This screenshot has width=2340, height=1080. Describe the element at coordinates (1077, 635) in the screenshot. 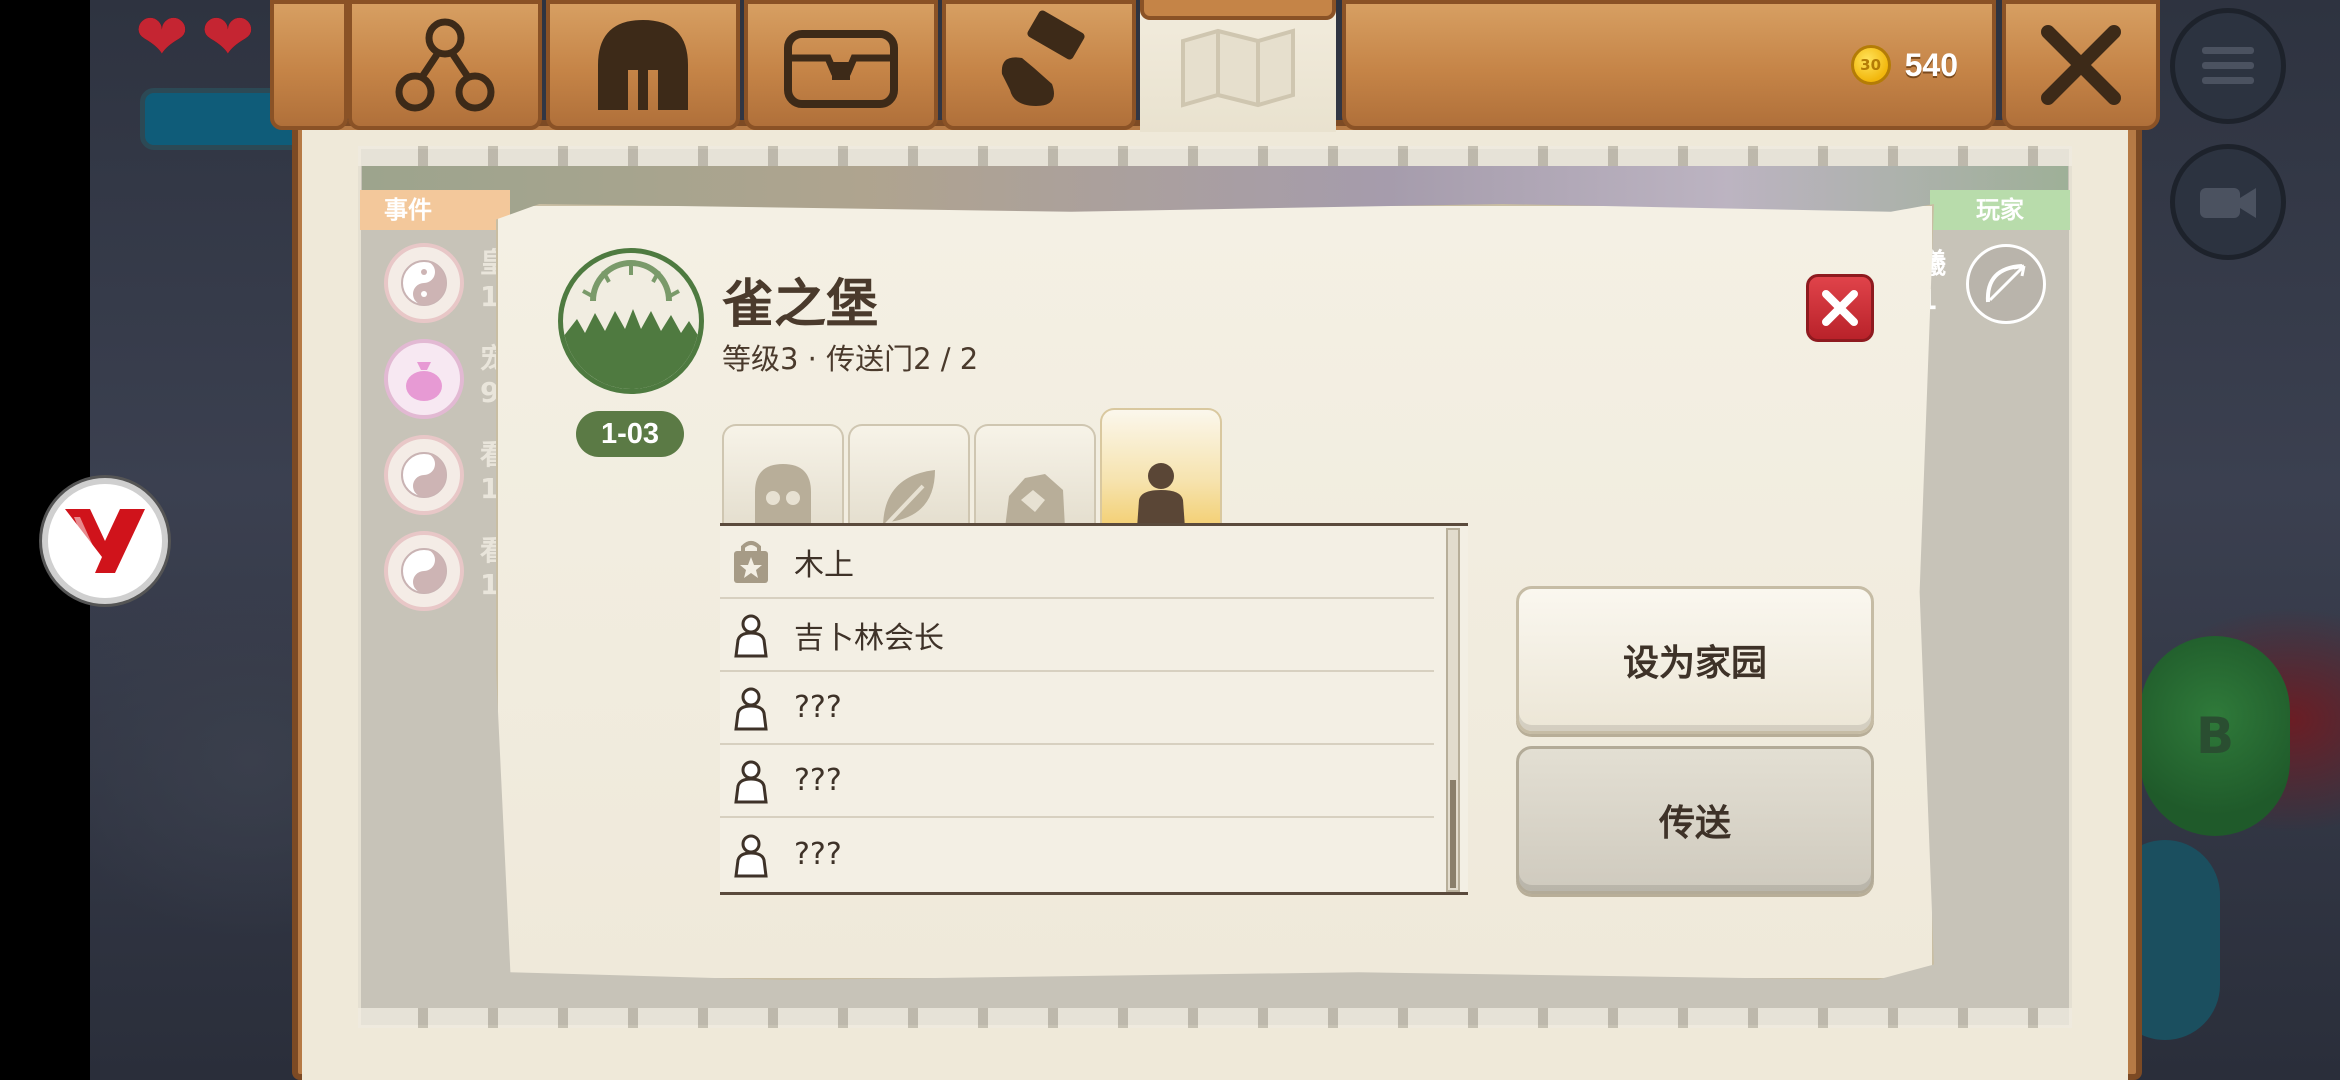

I see `list-item: 吉卜林会长` at that location.